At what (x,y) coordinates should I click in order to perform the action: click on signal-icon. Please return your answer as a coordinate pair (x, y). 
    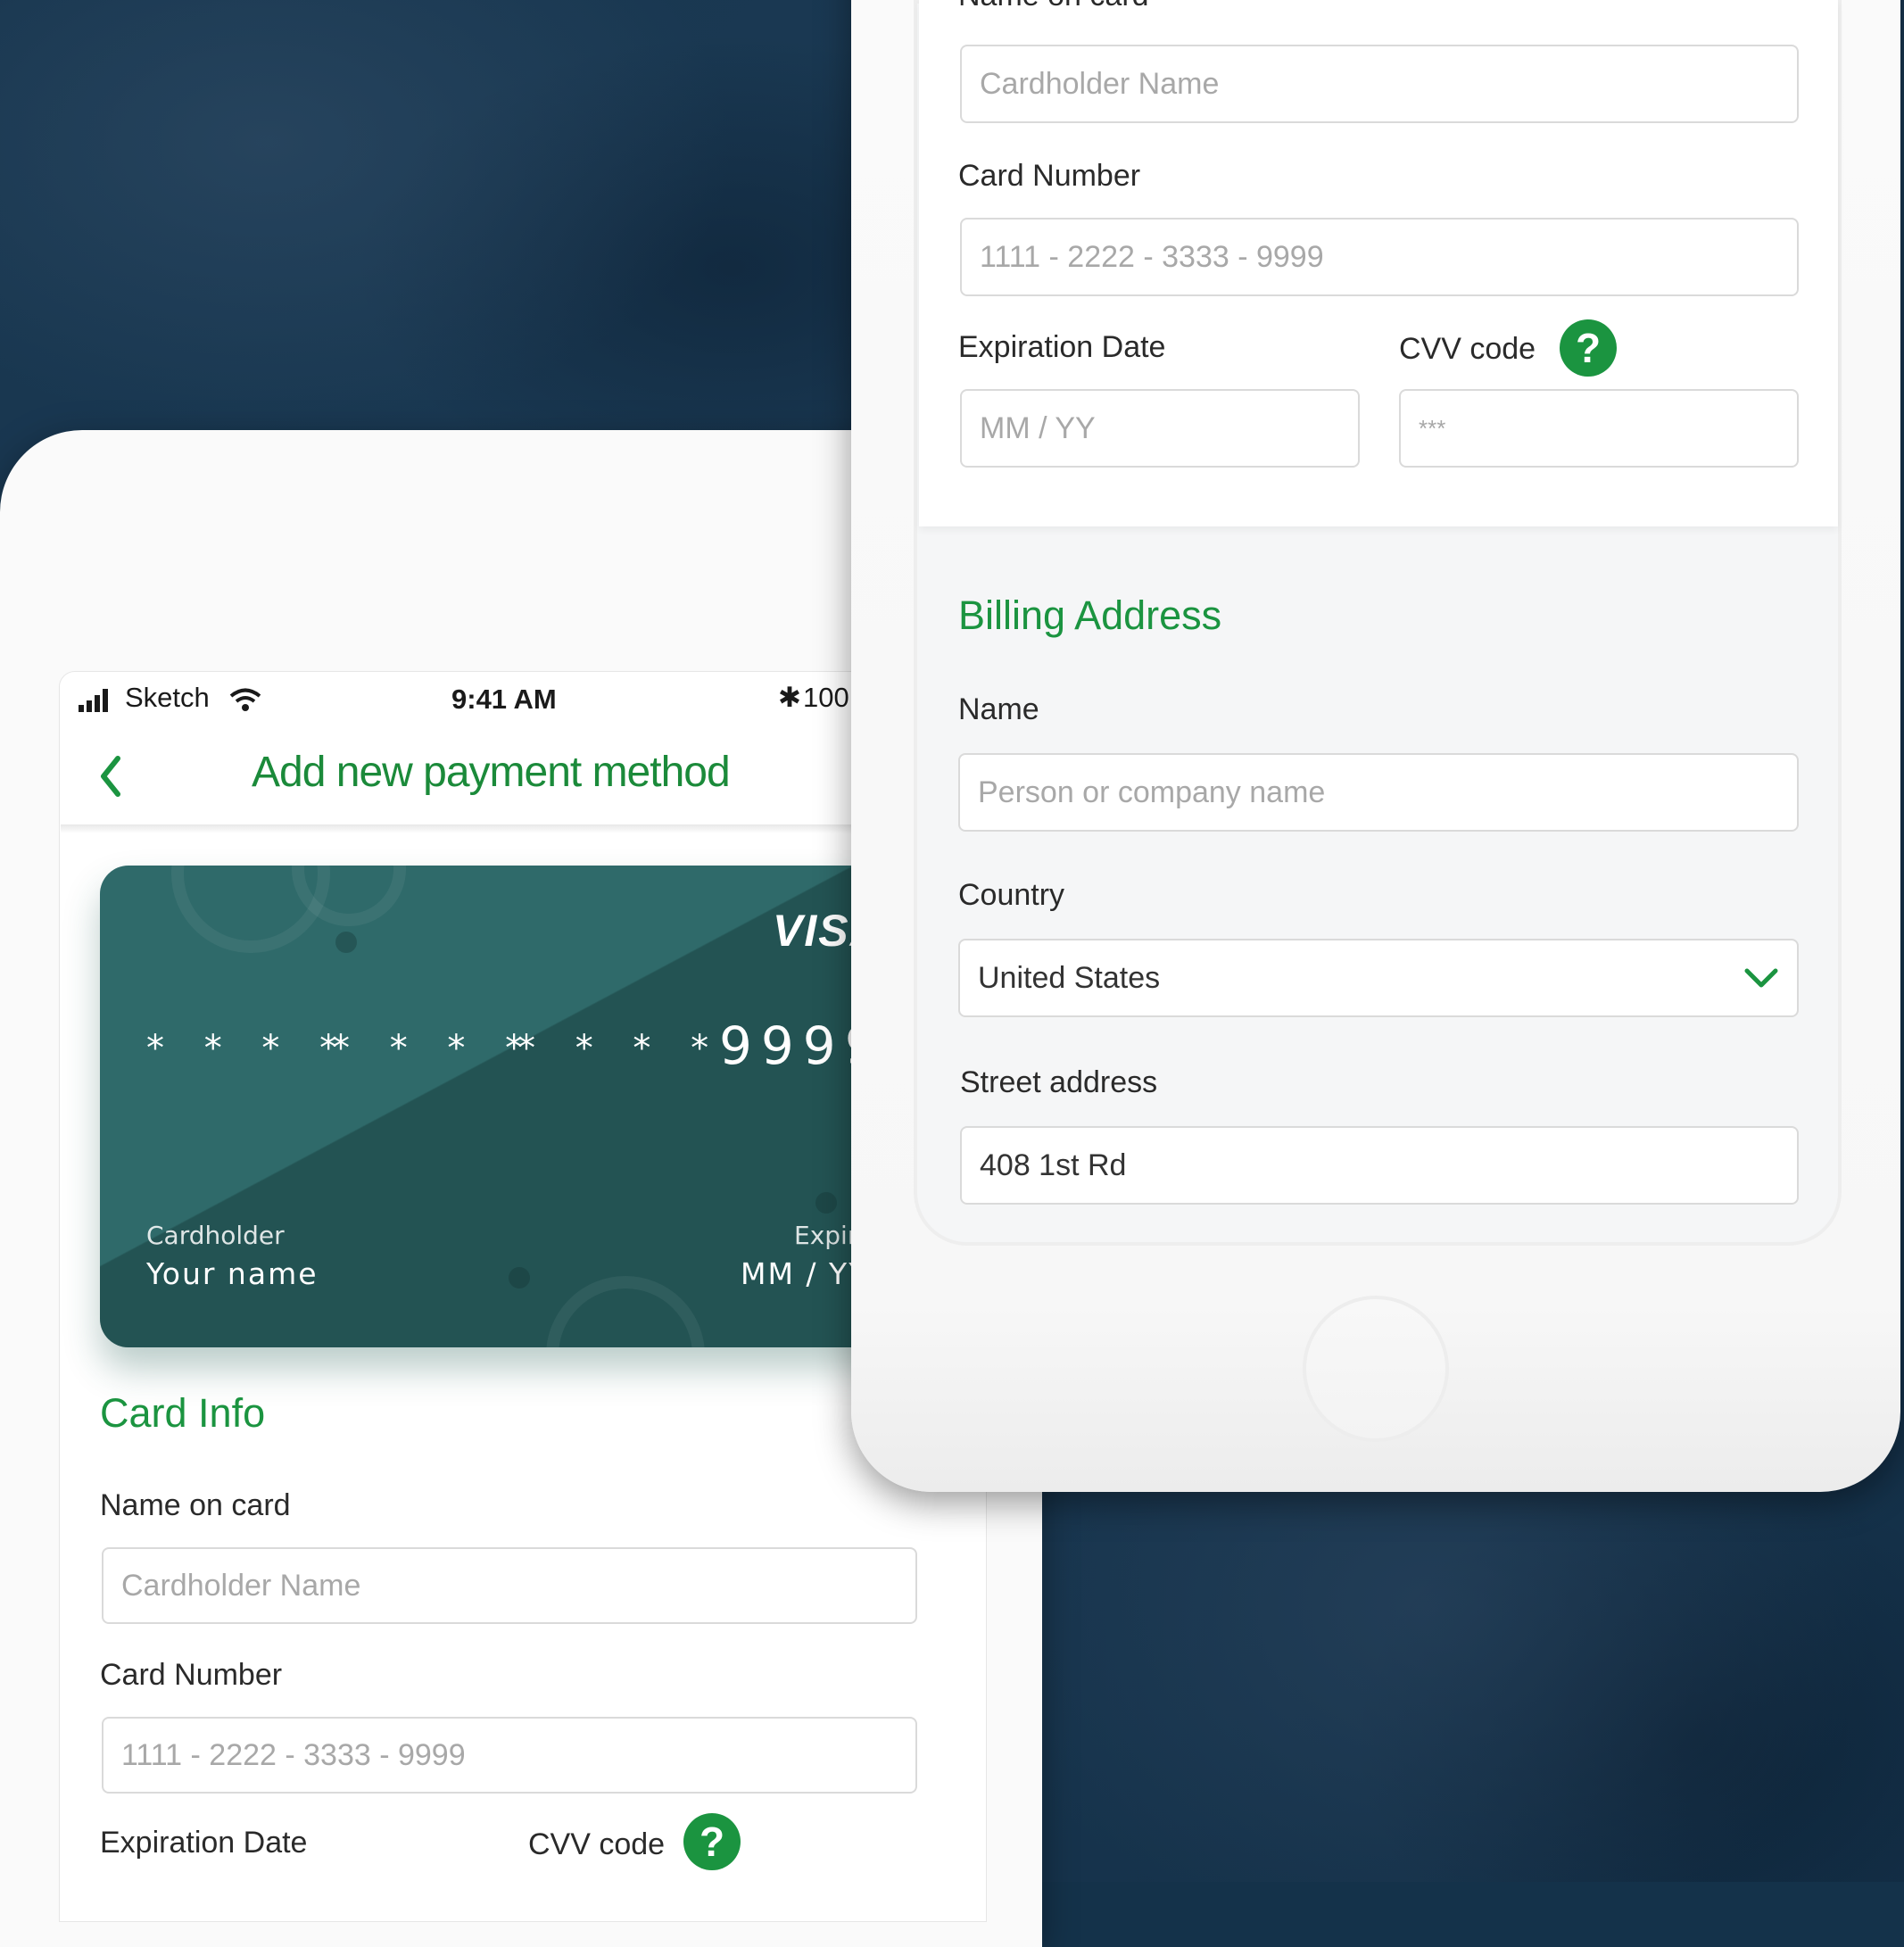
    Looking at the image, I should click on (93, 700).